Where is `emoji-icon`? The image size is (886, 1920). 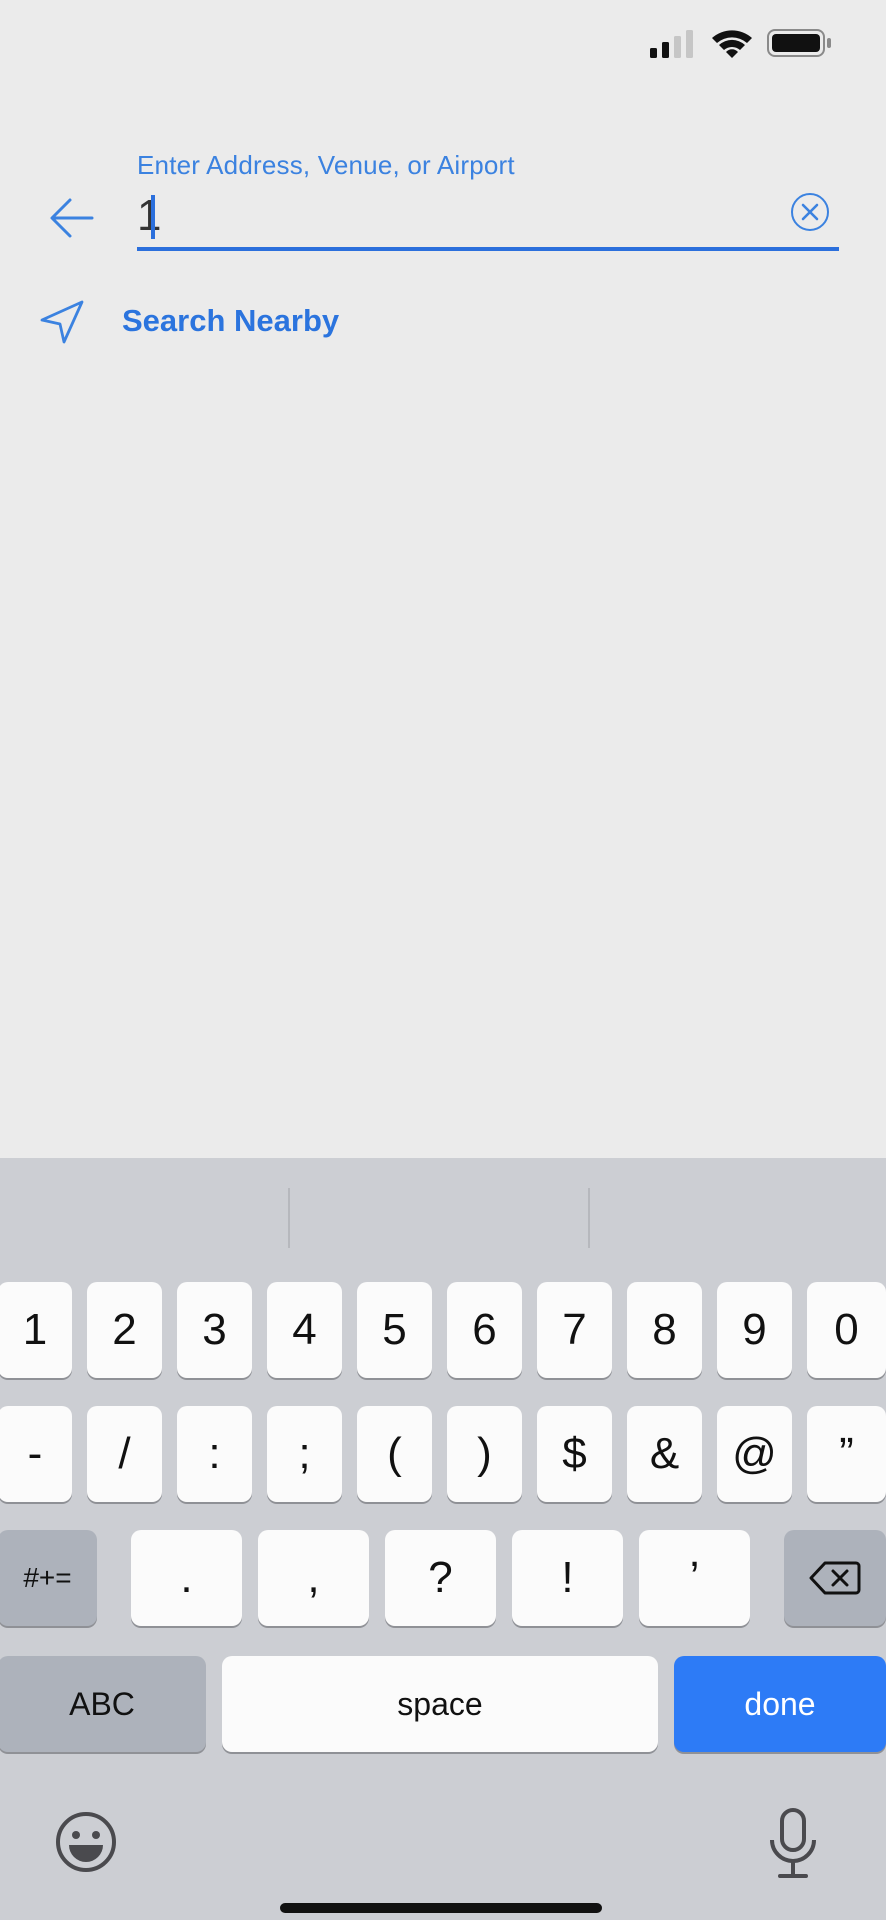
emoji-icon is located at coordinates (86, 1842).